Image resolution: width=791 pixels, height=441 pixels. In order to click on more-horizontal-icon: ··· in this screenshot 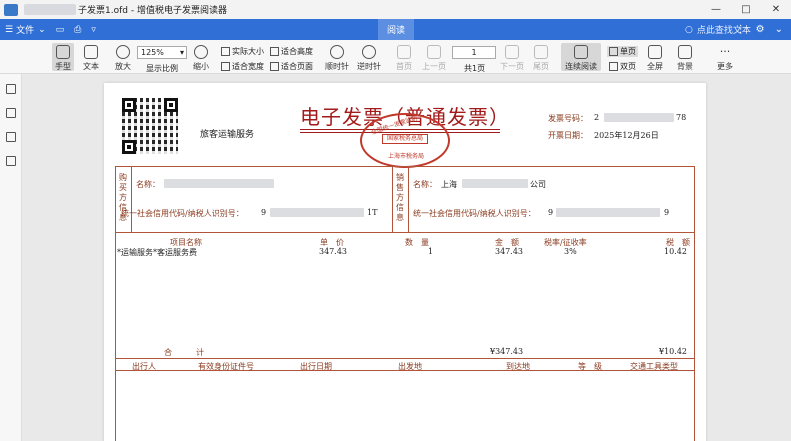, I will do `click(725, 51)`.